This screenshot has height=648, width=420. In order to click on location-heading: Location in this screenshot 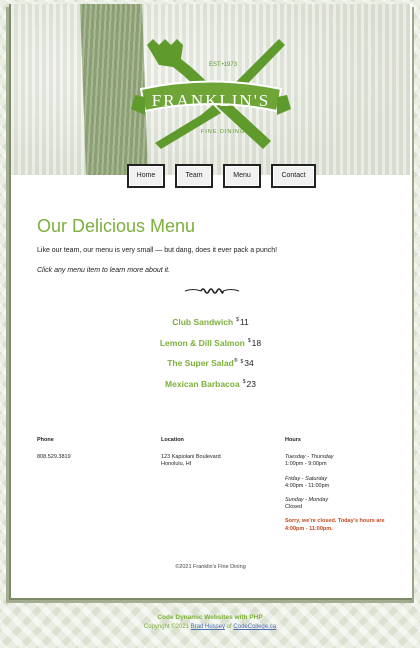, I will do `click(172, 440)`.